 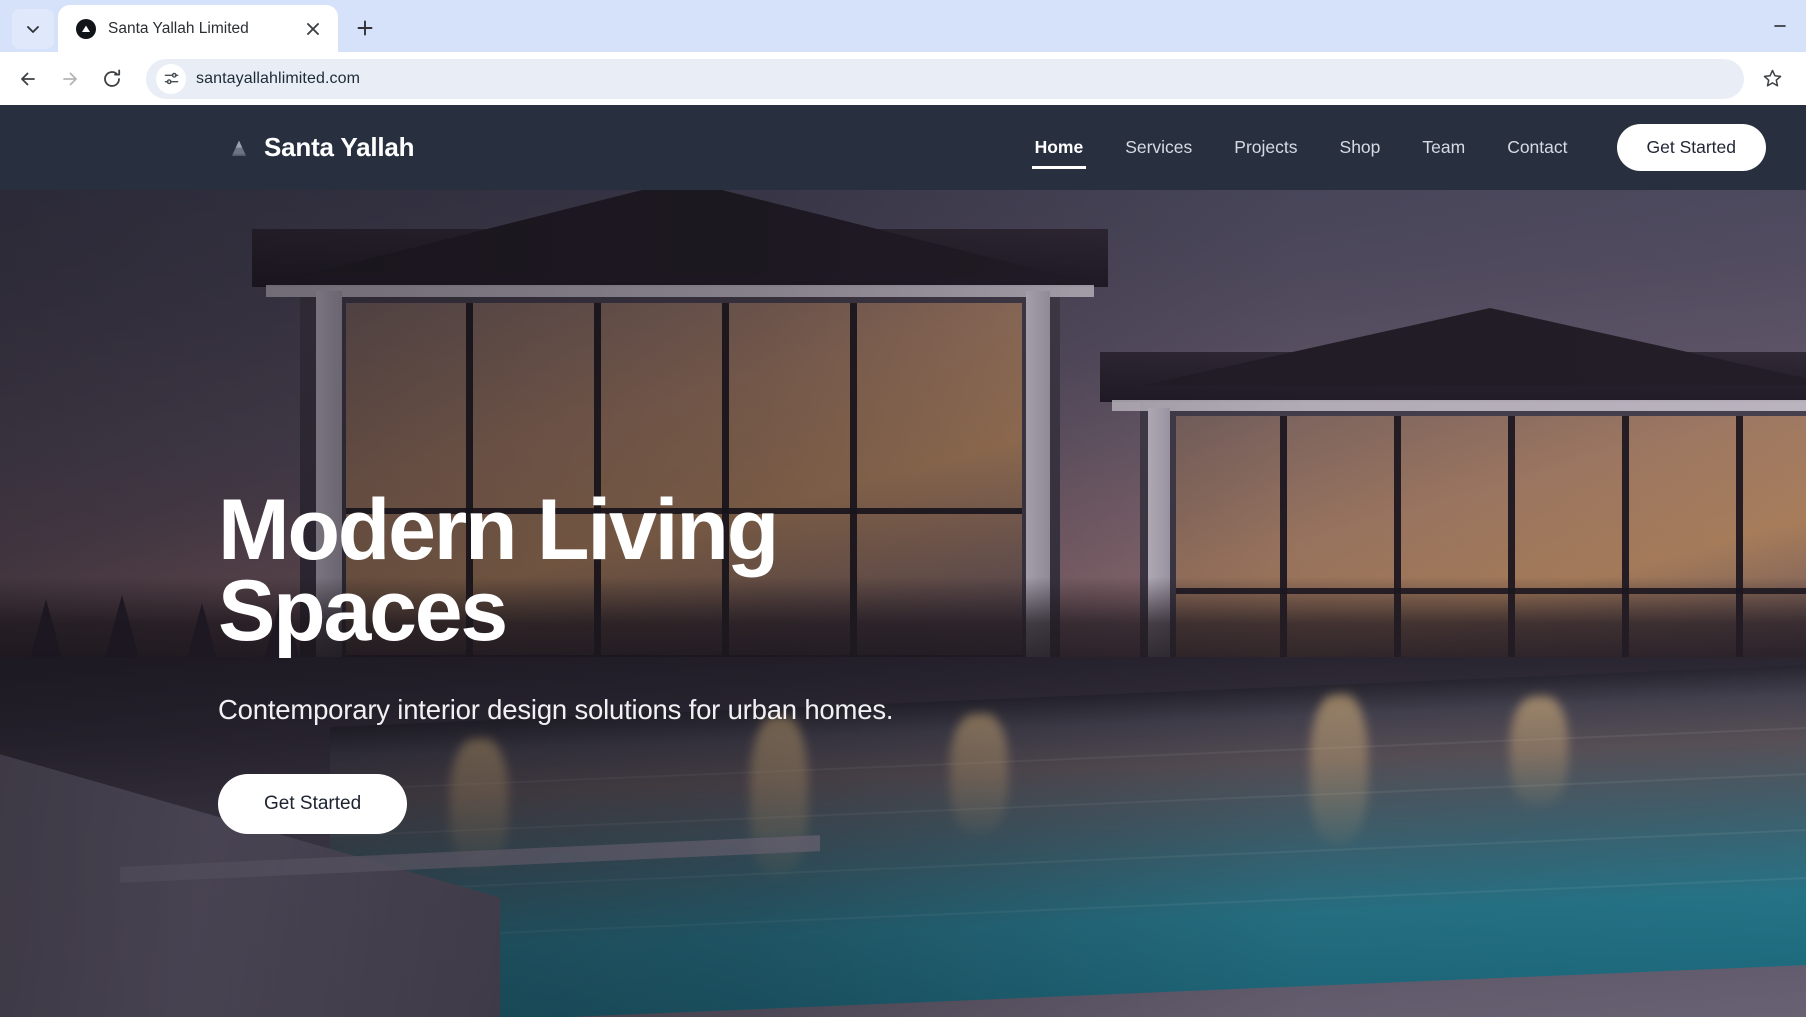 I want to click on tab-title: Santa Yallah Limited, so click(x=178, y=28).